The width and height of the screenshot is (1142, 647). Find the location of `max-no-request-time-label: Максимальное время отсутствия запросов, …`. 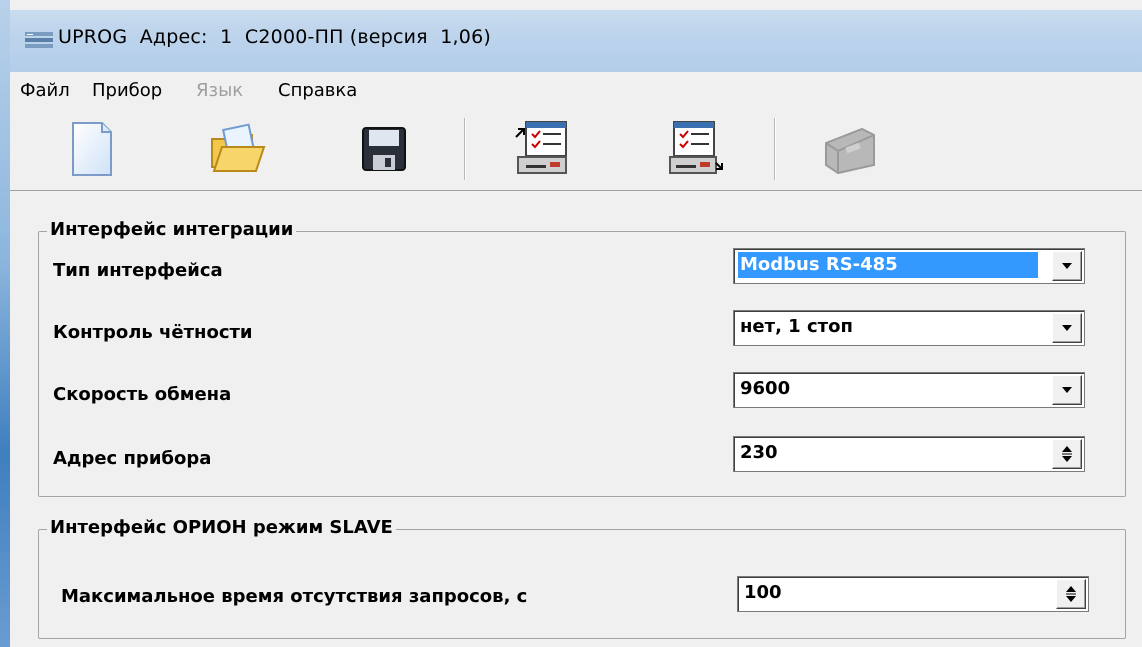

max-no-request-time-label: Максимальное время отсутствия запросов, … is located at coordinates (294, 596).